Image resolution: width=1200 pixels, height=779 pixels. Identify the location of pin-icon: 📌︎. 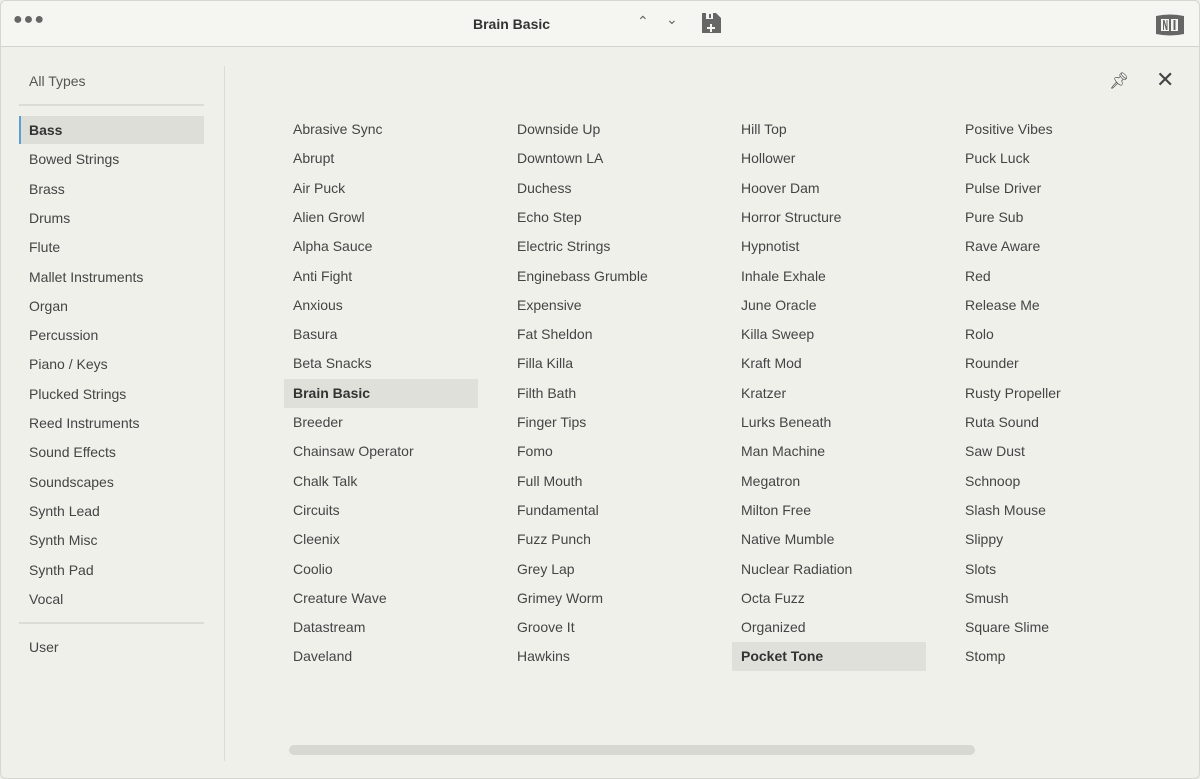
(1119, 81).